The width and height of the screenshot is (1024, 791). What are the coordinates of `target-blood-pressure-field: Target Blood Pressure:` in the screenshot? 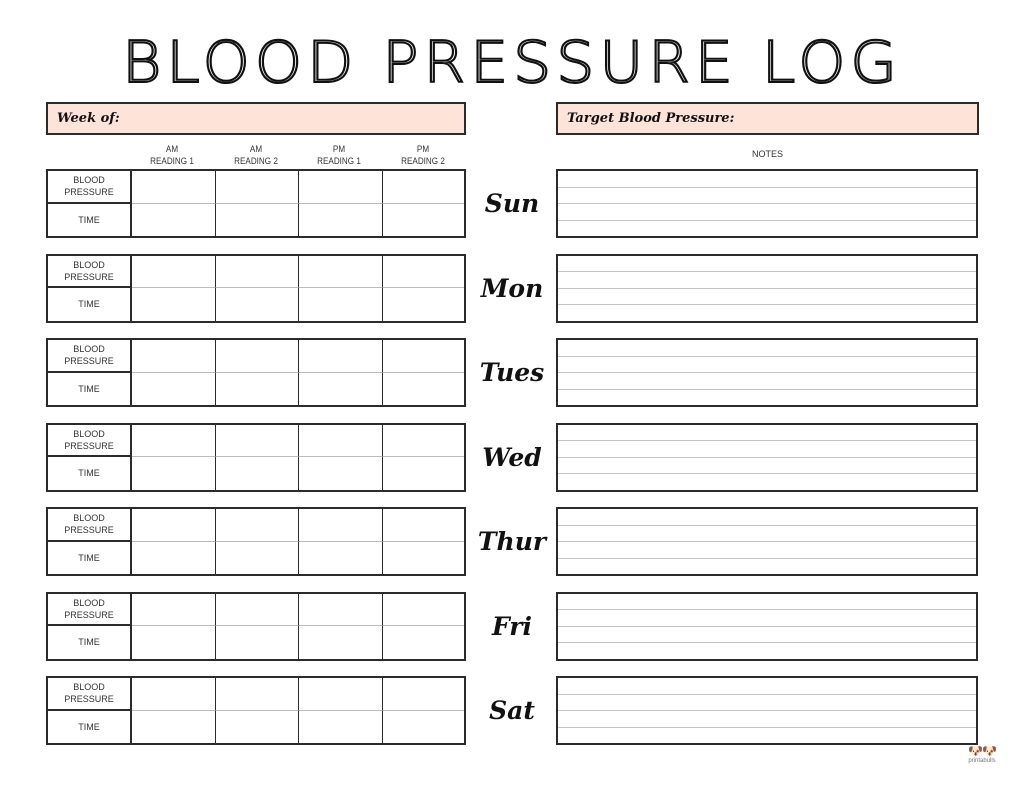 It's located at (767, 118).